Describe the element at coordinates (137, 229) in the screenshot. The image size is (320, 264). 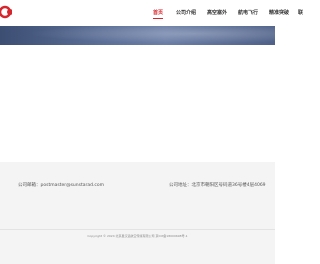
I see `footer-divider` at that location.